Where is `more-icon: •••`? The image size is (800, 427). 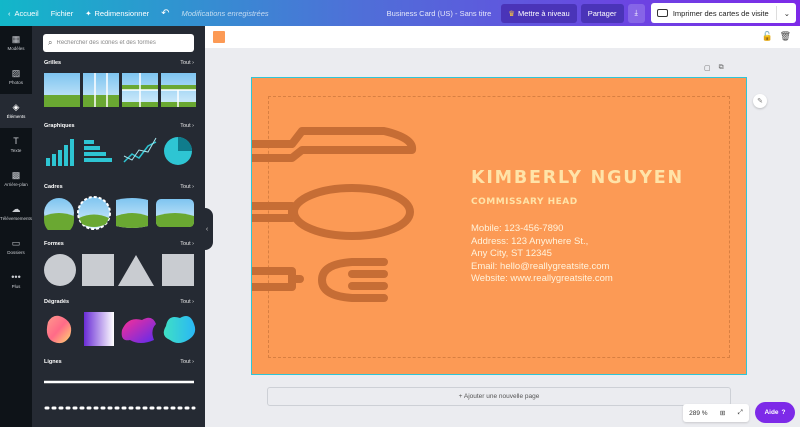
more-icon: ••• is located at coordinates (16, 277).